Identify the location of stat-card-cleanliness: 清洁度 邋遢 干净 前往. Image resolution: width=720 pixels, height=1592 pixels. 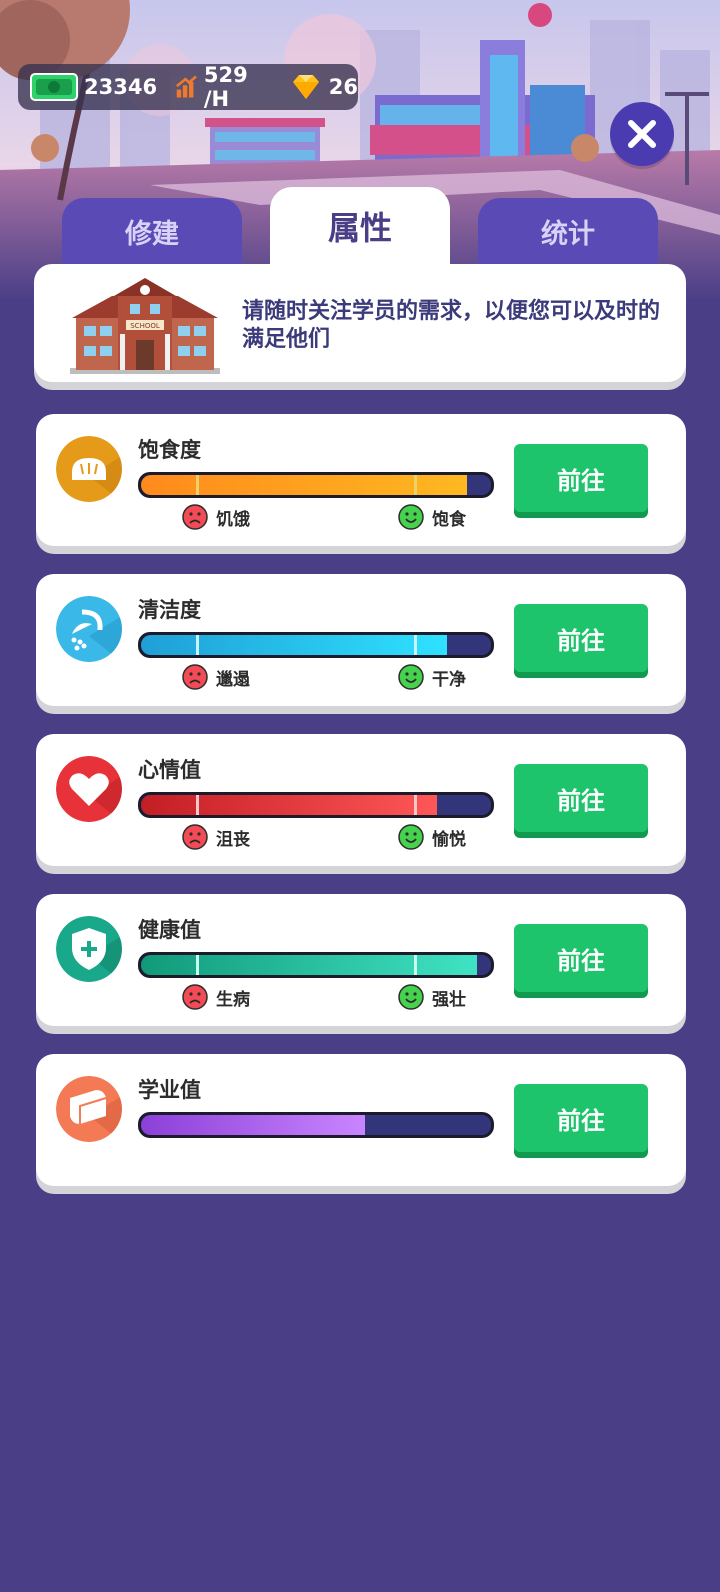
(361, 640).